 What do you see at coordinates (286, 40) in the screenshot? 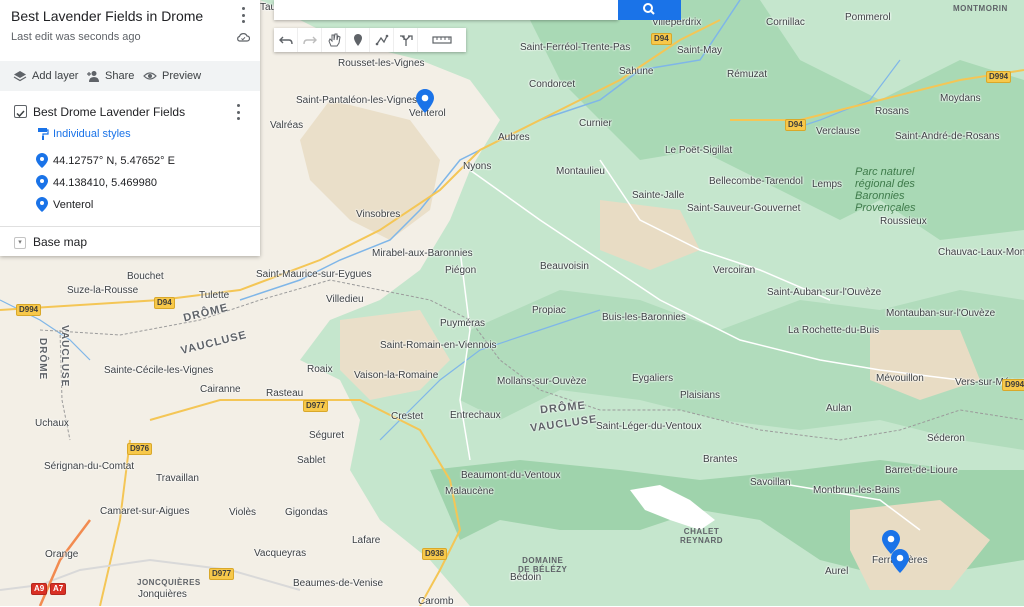
I see `undo-button` at bounding box center [286, 40].